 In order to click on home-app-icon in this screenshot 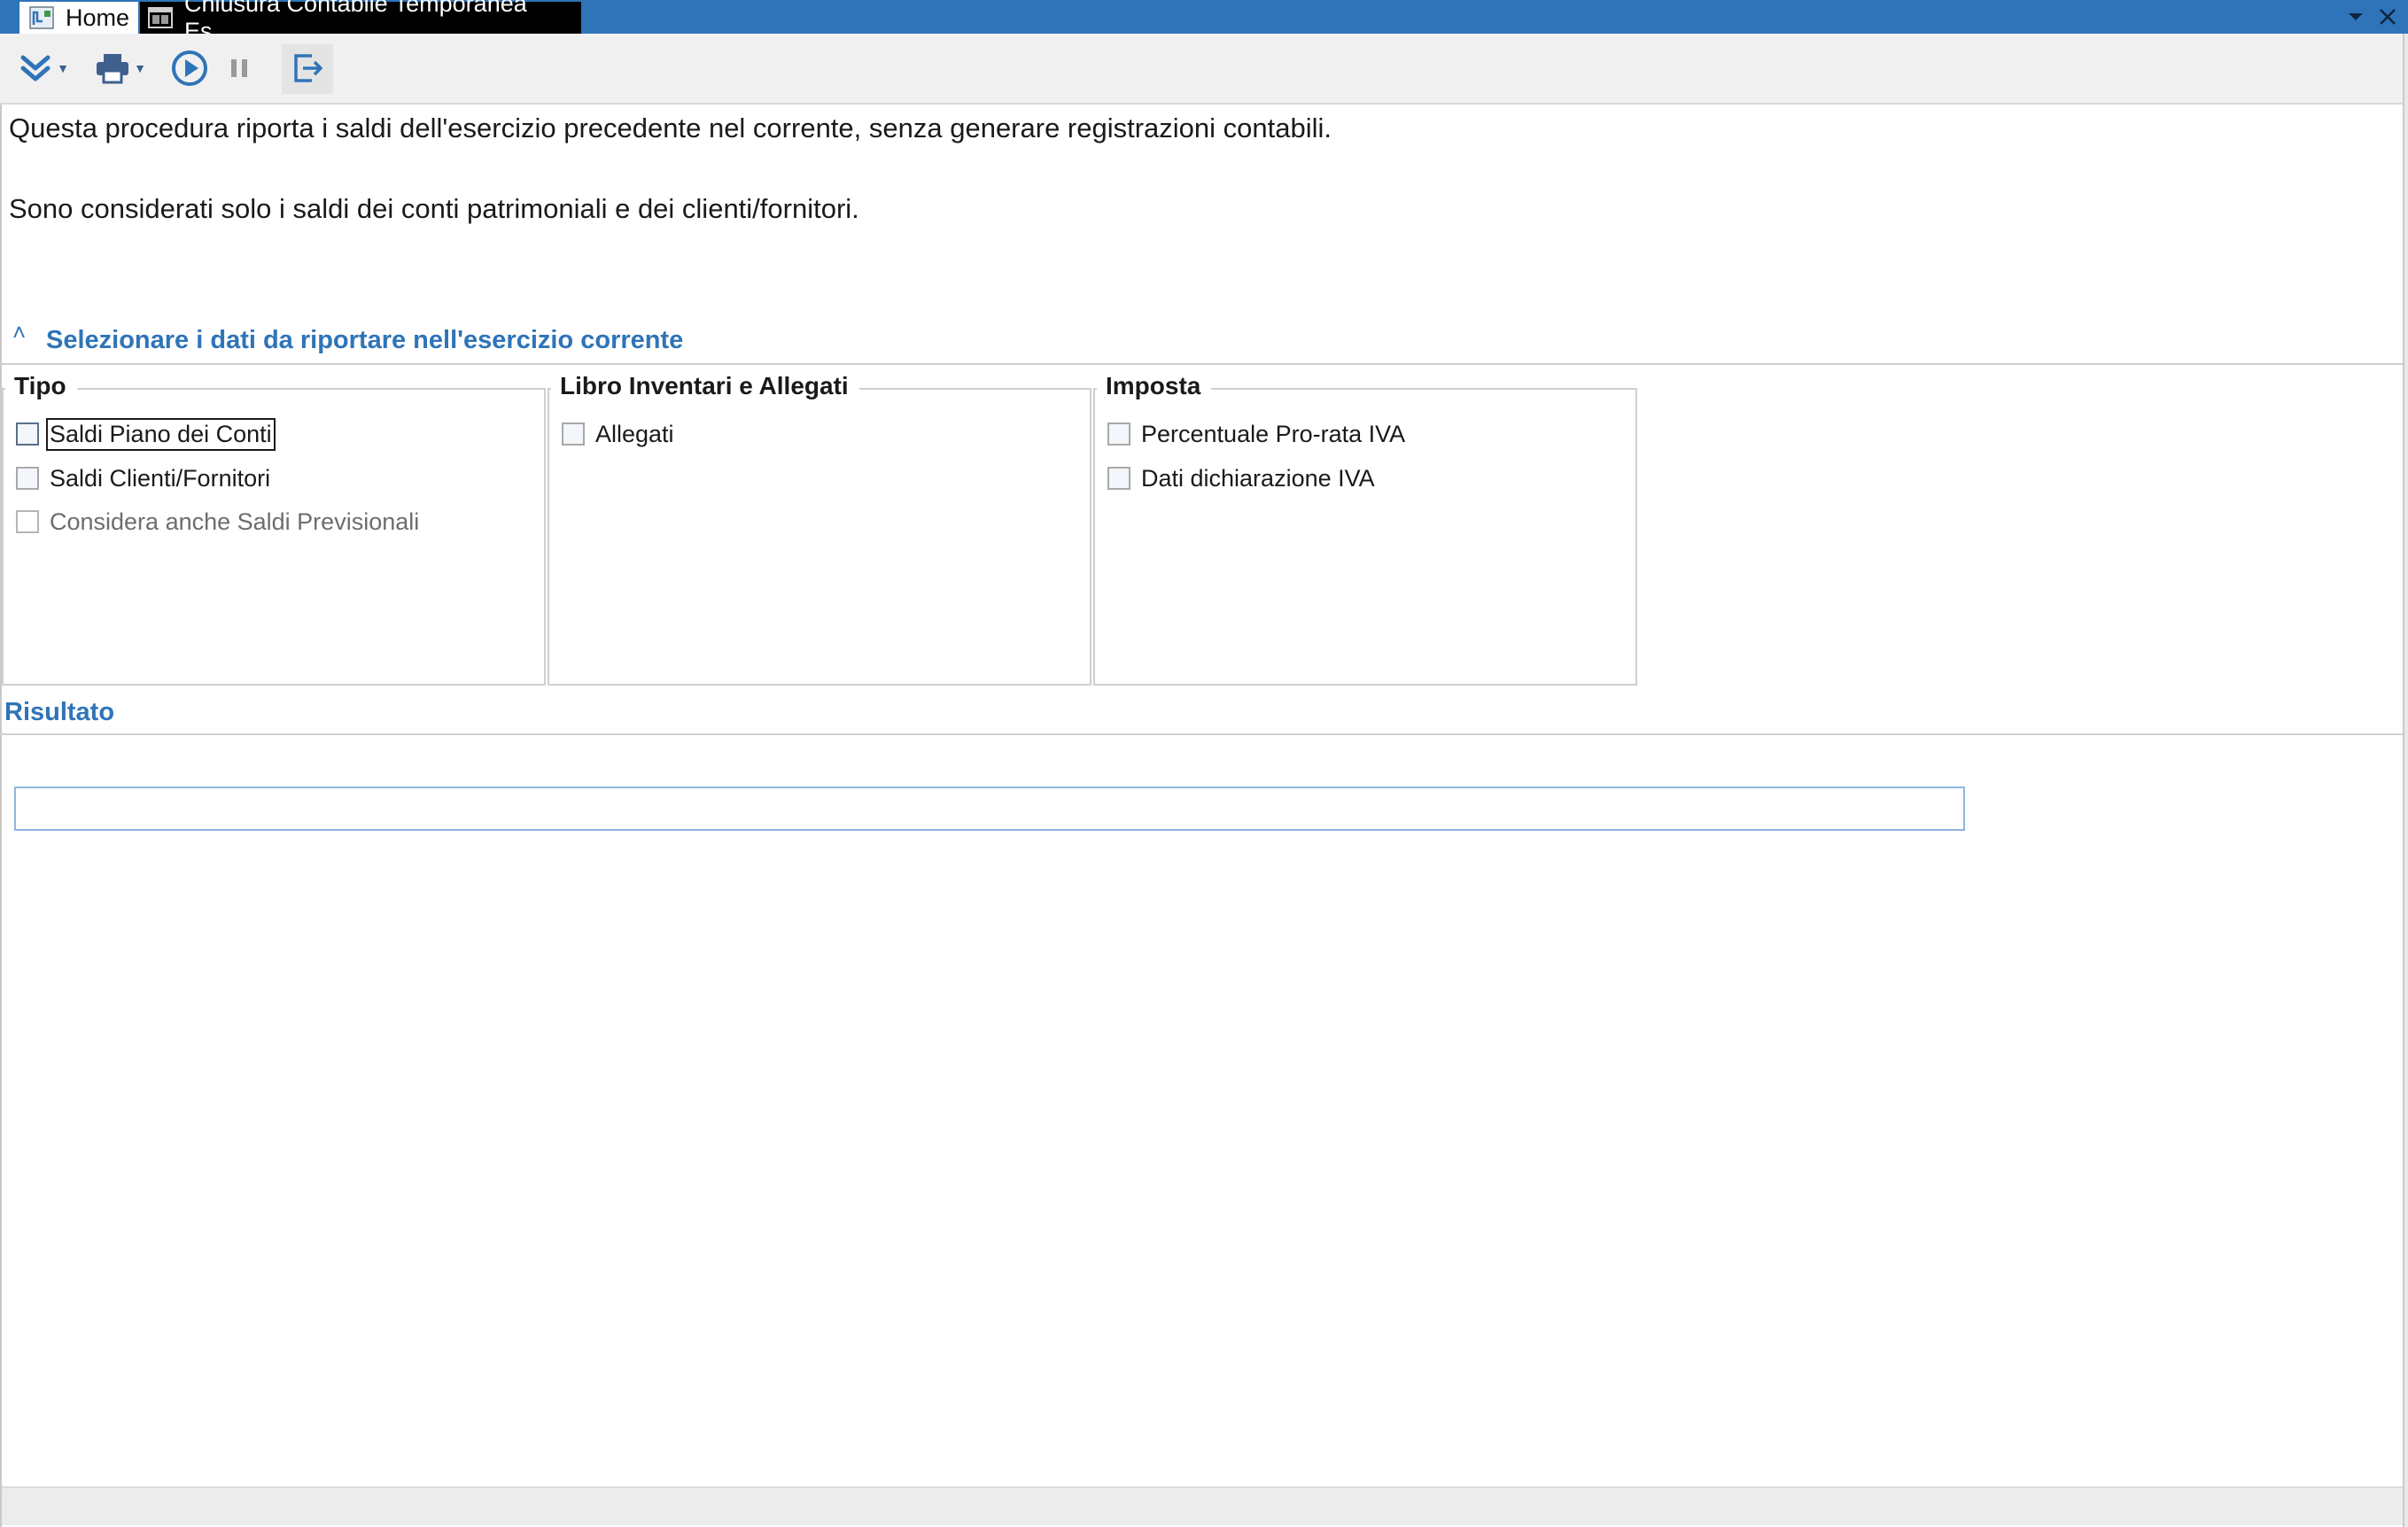, I will do `click(41, 17)`.